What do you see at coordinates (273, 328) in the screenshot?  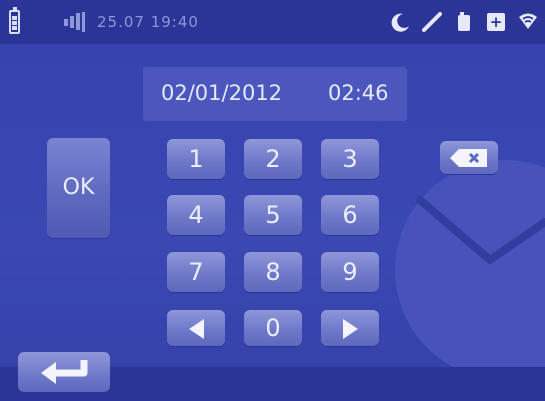 I see `key-0: 0` at bounding box center [273, 328].